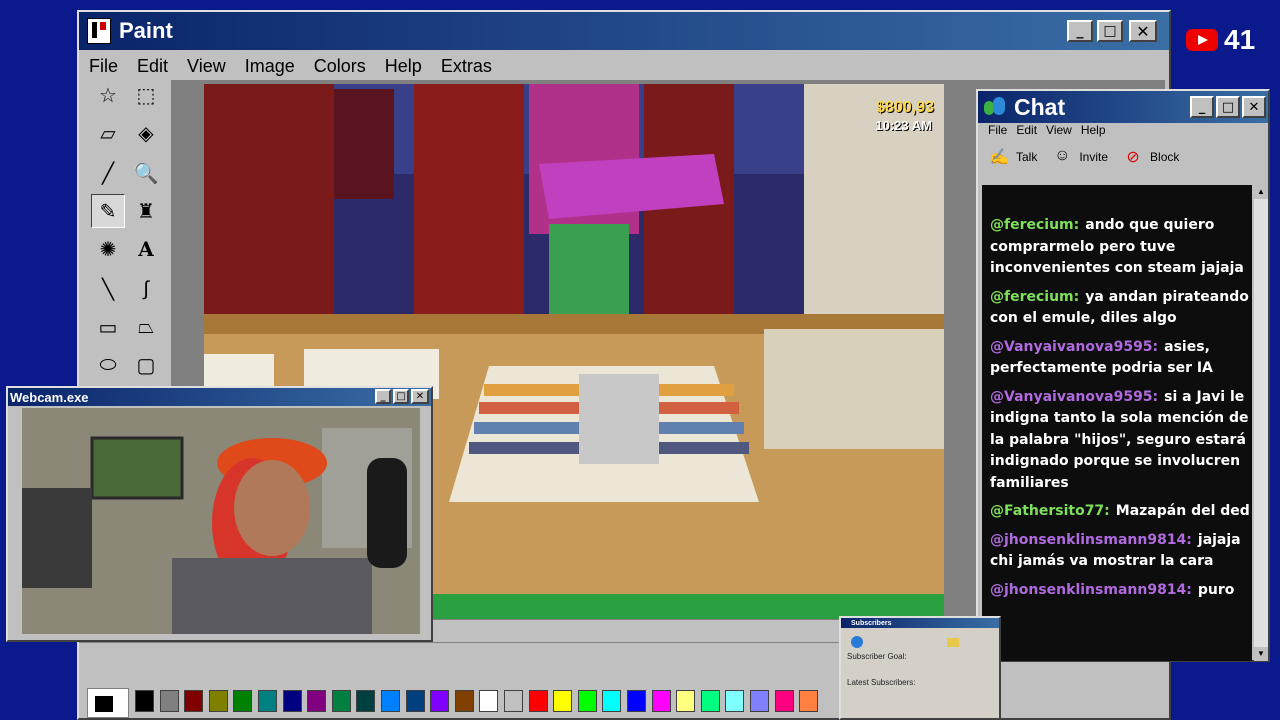 This screenshot has height=720, width=1280. I want to click on maximize-button: □, so click(1110, 31).